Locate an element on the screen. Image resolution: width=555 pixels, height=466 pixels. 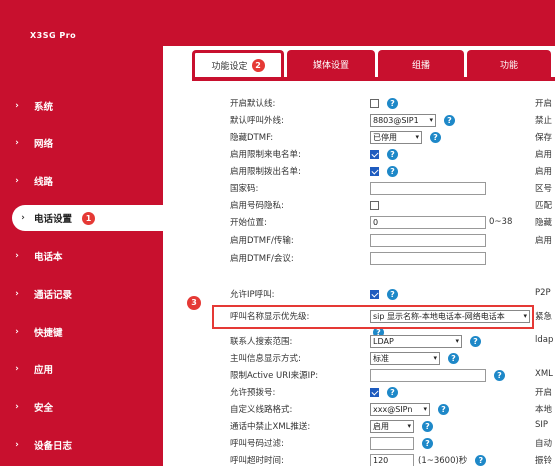
outgoing-restrict-checkbox is located at coordinates (374, 171).